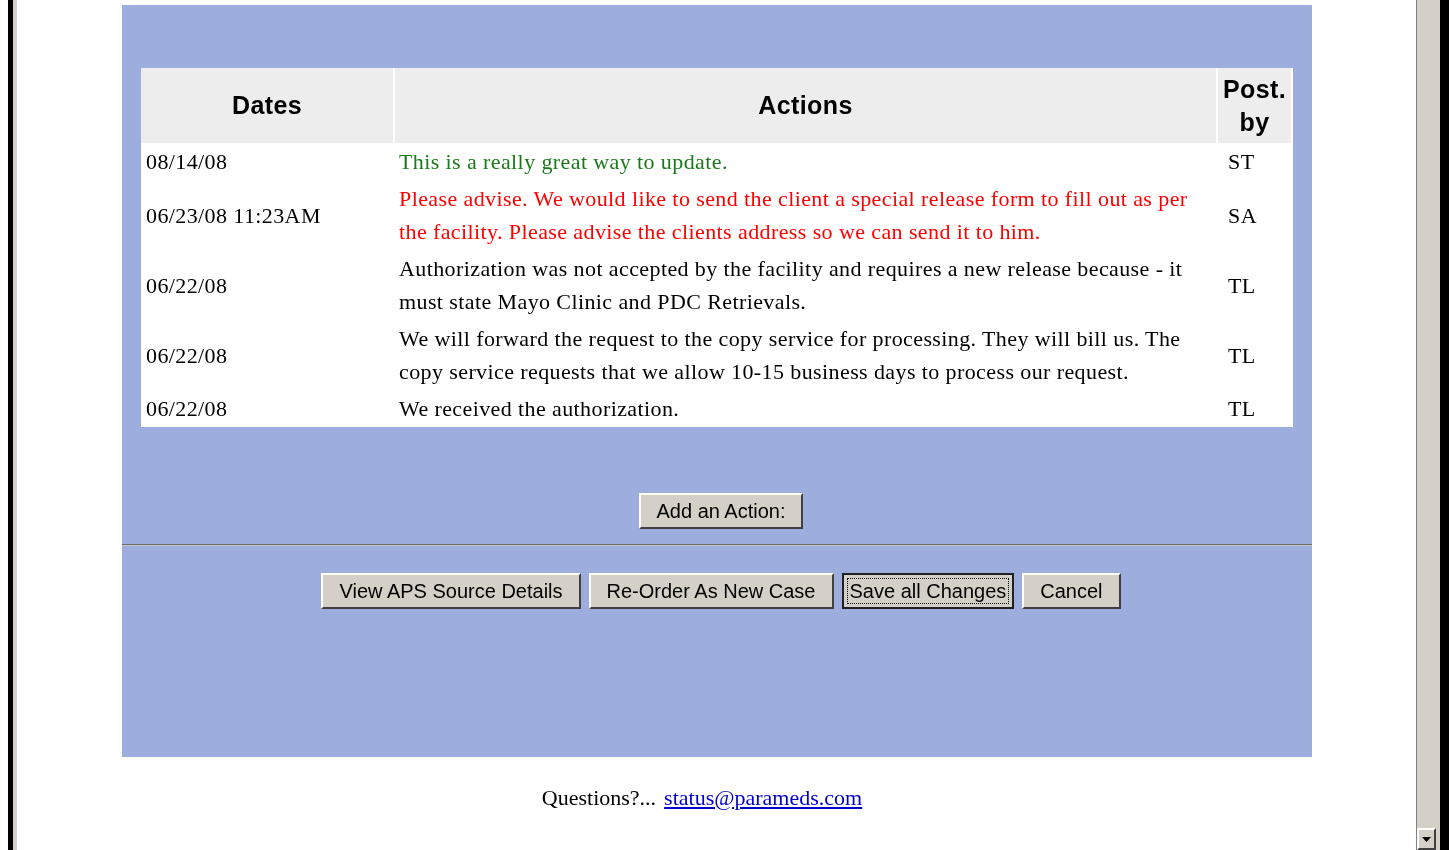 The width and height of the screenshot is (1449, 850). I want to click on scrollbar, so click(1426, 425).